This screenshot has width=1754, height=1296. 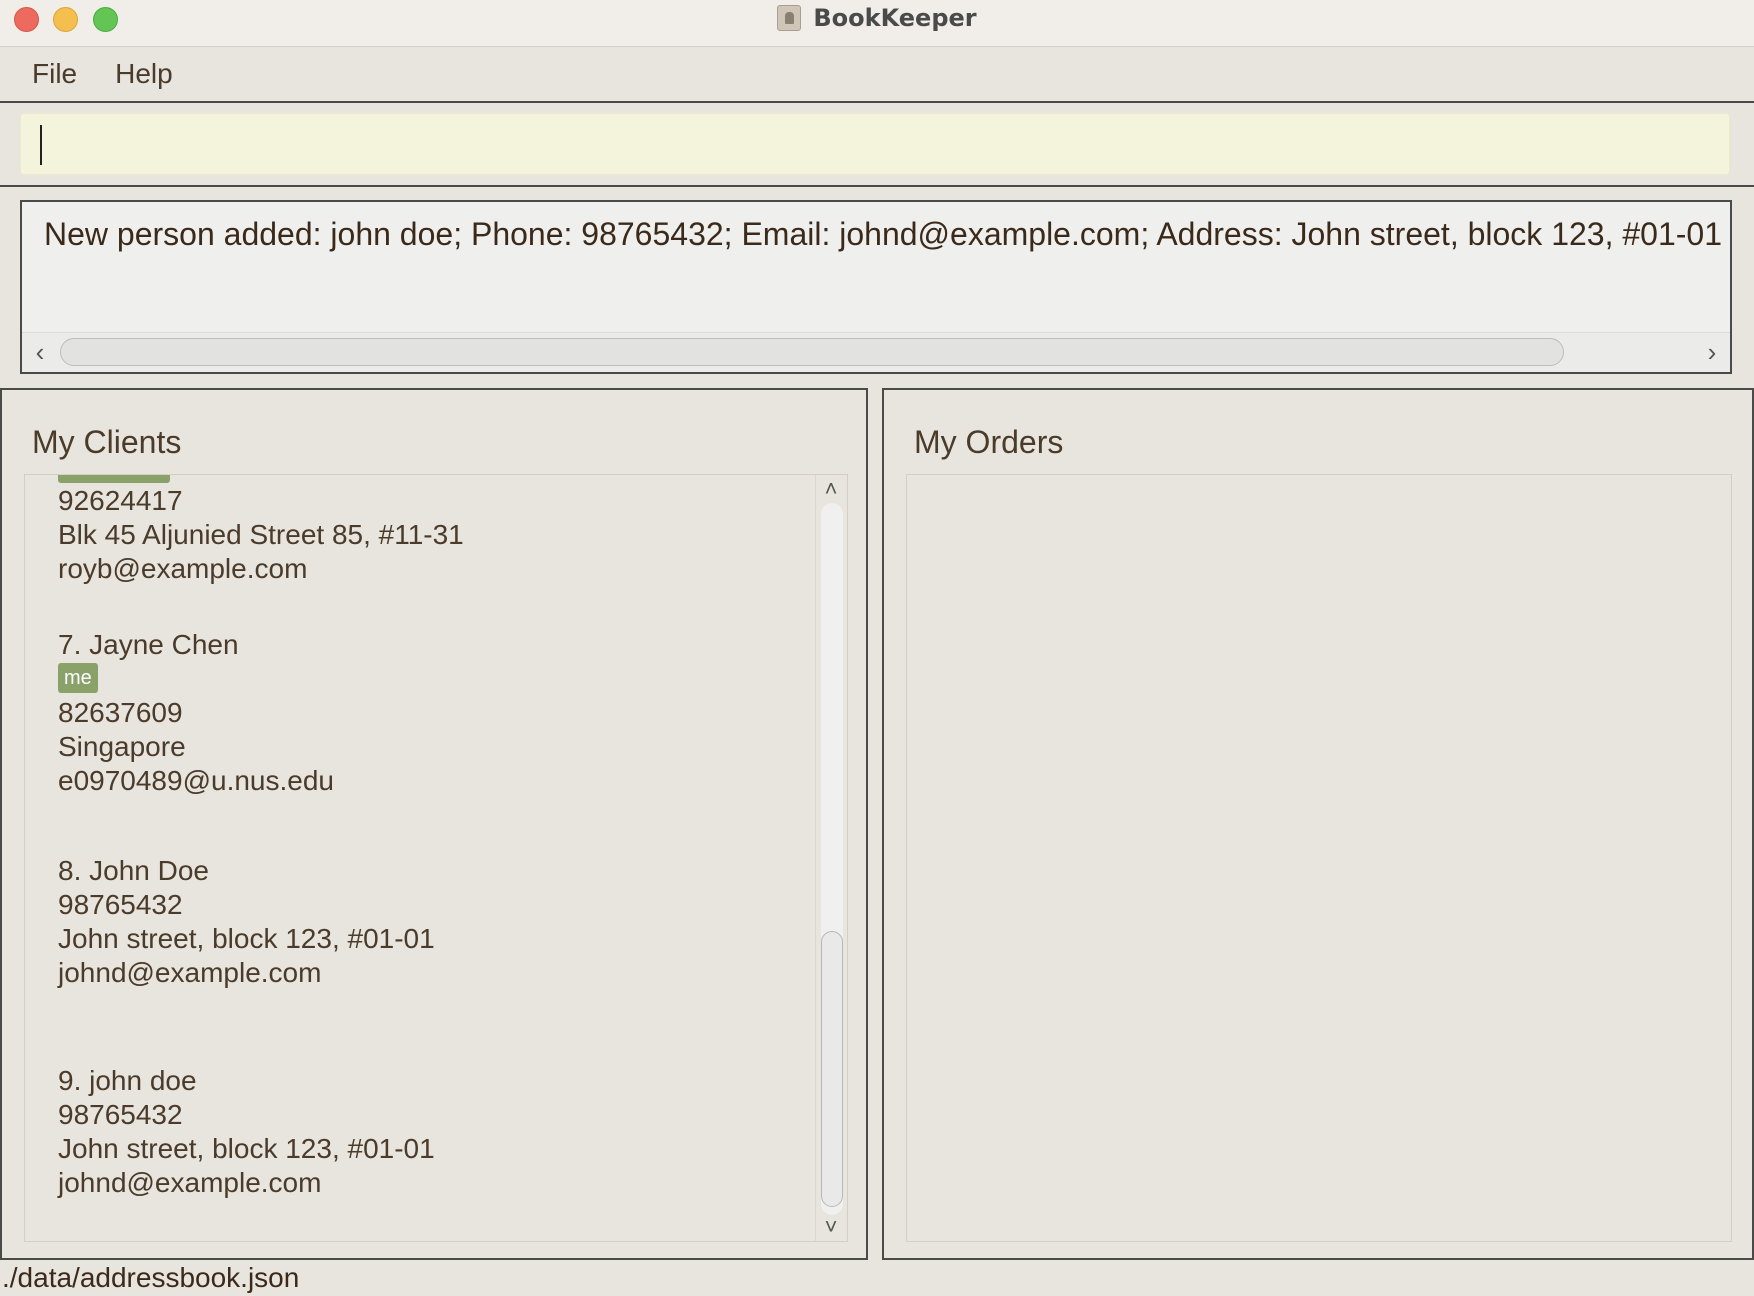 I want to click on command-box, so click(x=877, y=144).